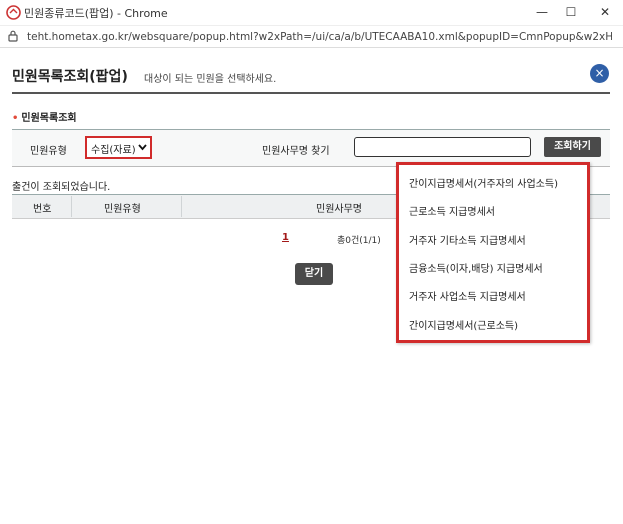 This screenshot has width=623, height=524. Describe the element at coordinates (311, 13) in the screenshot. I see `window-titlebar: 민원종류코드(팝업) - Chrome — ☐ ✕` at that location.